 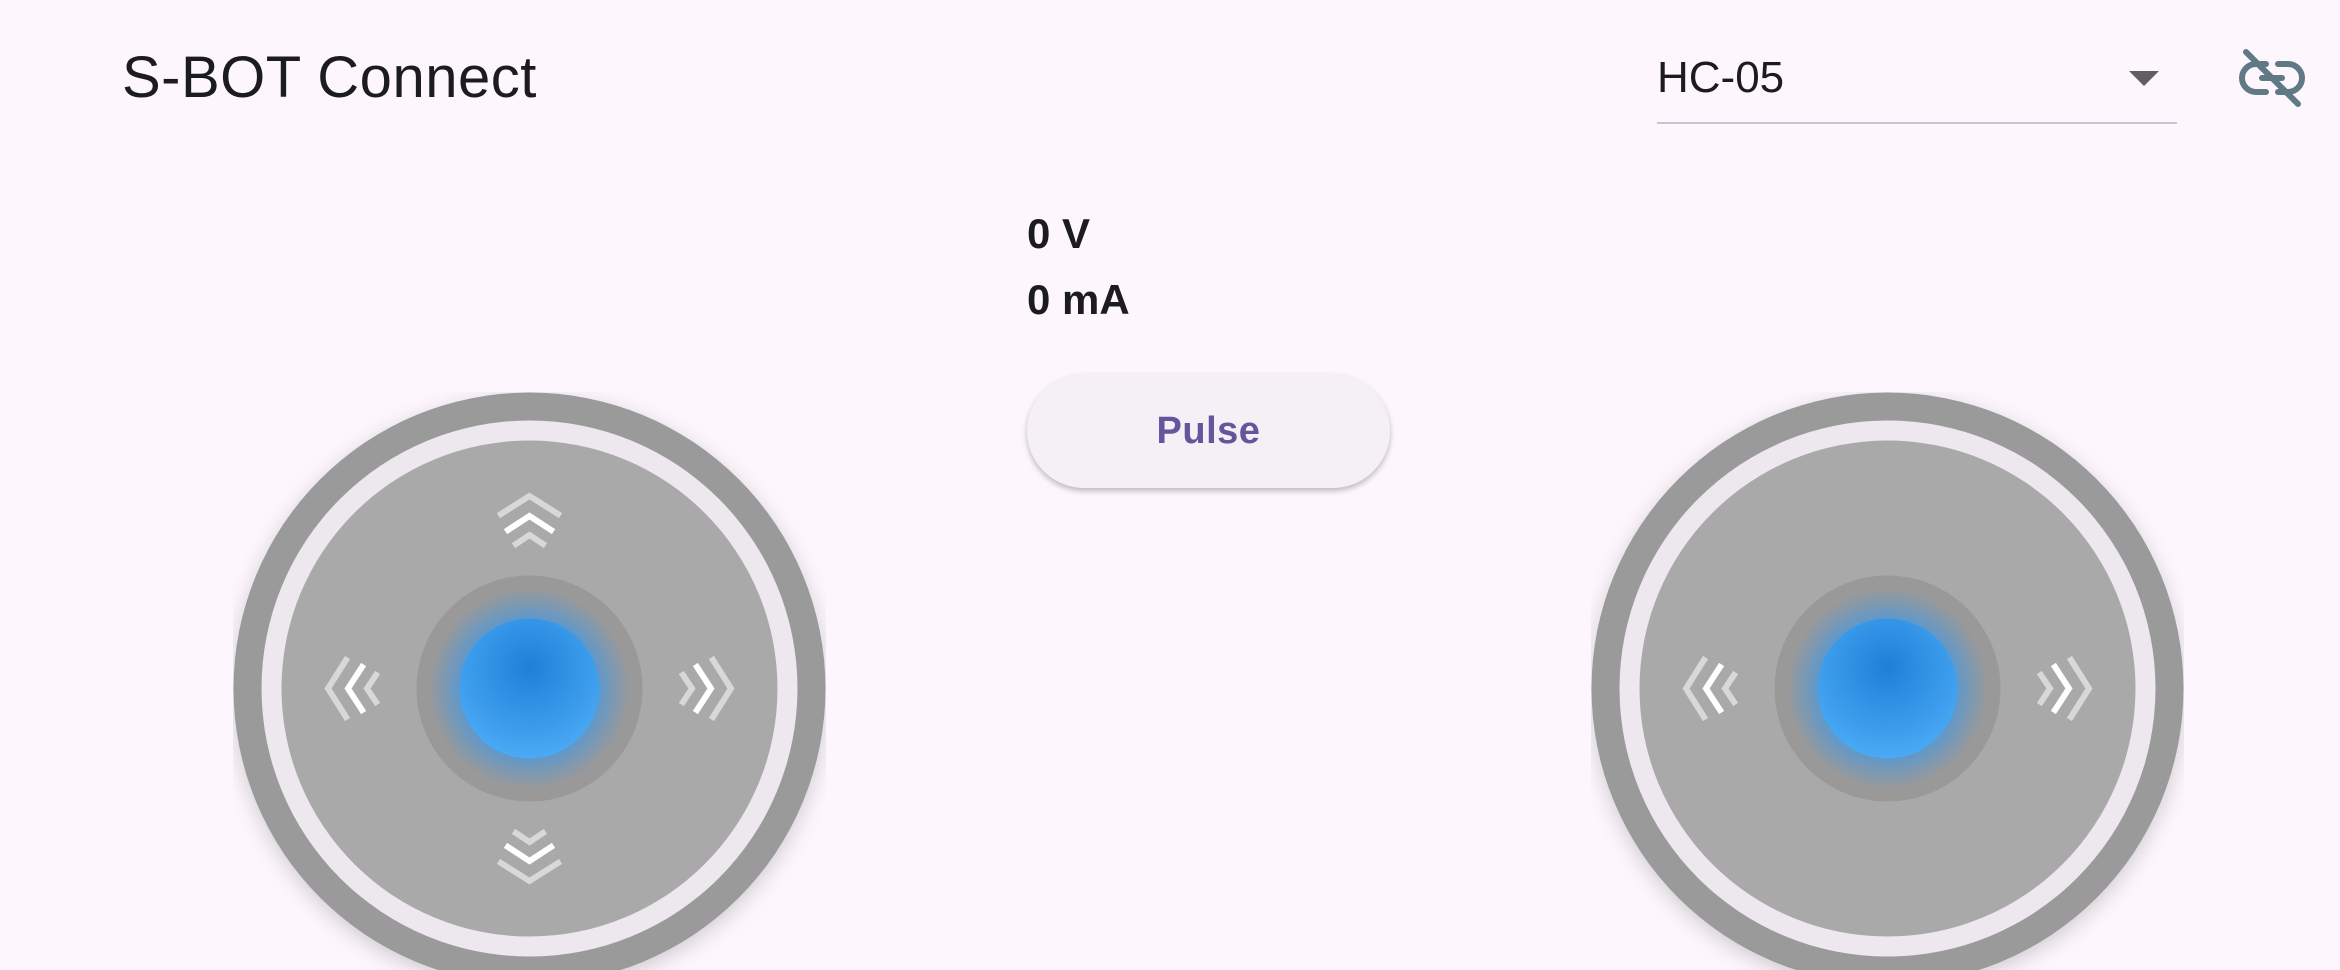 What do you see at coordinates (1059, 233) in the screenshot?
I see `voltage-readout: 0 V` at bounding box center [1059, 233].